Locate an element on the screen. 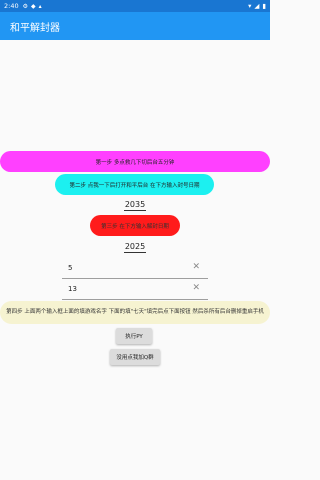 This screenshot has height=480, width=320. step3-label: 第三步 在下方输入解封日期 is located at coordinates (135, 226).